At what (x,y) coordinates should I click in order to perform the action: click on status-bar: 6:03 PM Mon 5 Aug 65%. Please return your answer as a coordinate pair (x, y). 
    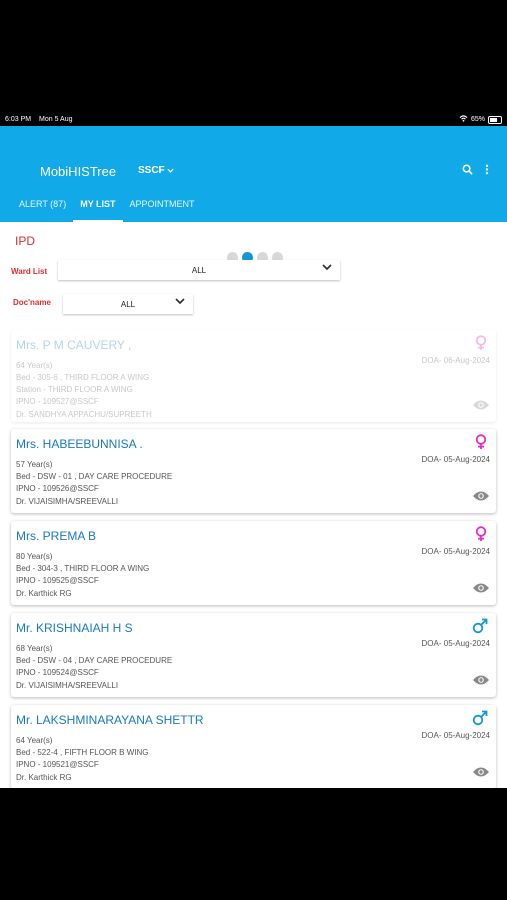
    Looking at the image, I should click on (253, 119).